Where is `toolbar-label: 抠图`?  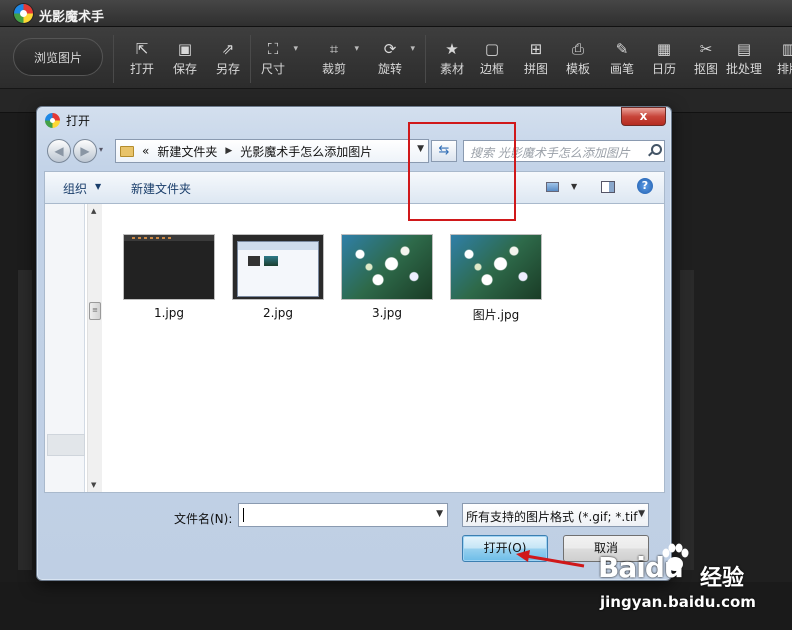 toolbar-label: 抠图 is located at coordinates (705, 69).